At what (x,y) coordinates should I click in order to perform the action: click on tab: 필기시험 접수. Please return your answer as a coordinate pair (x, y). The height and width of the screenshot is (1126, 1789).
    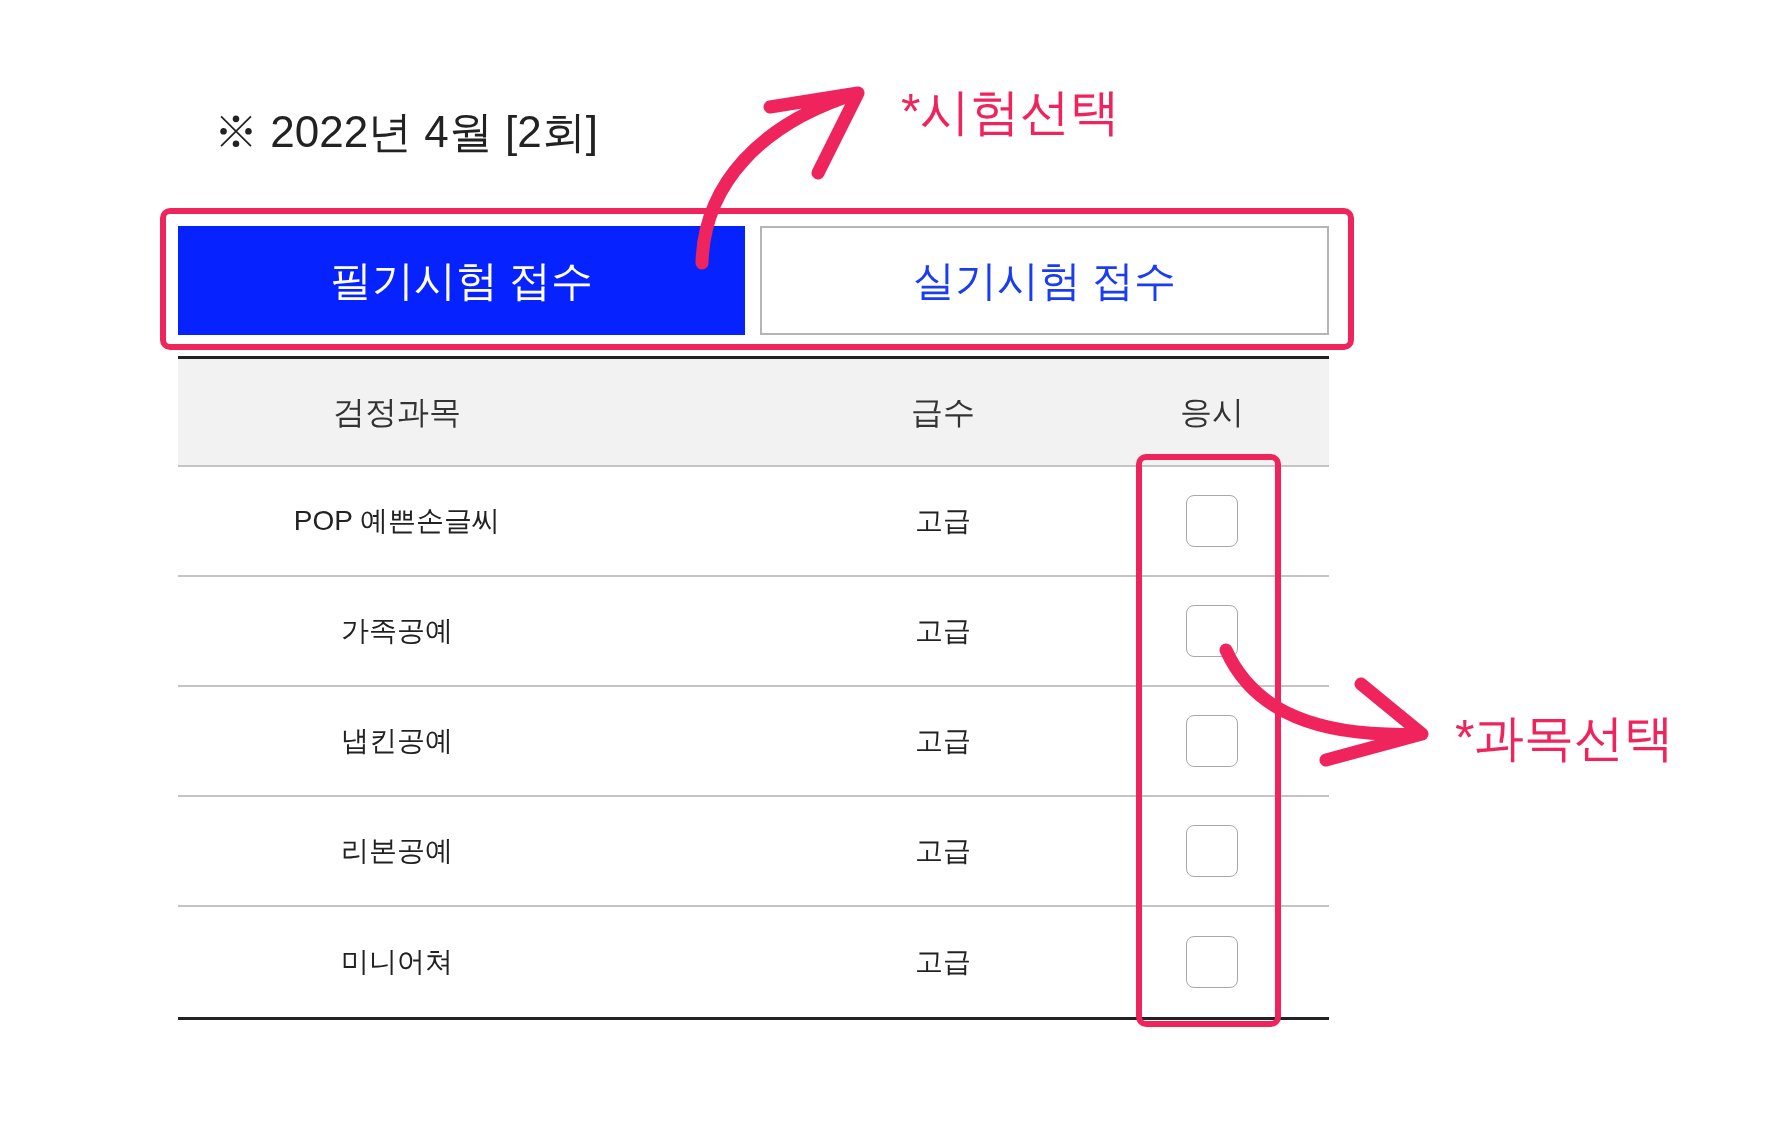
    Looking at the image, I should click on (461, 280).